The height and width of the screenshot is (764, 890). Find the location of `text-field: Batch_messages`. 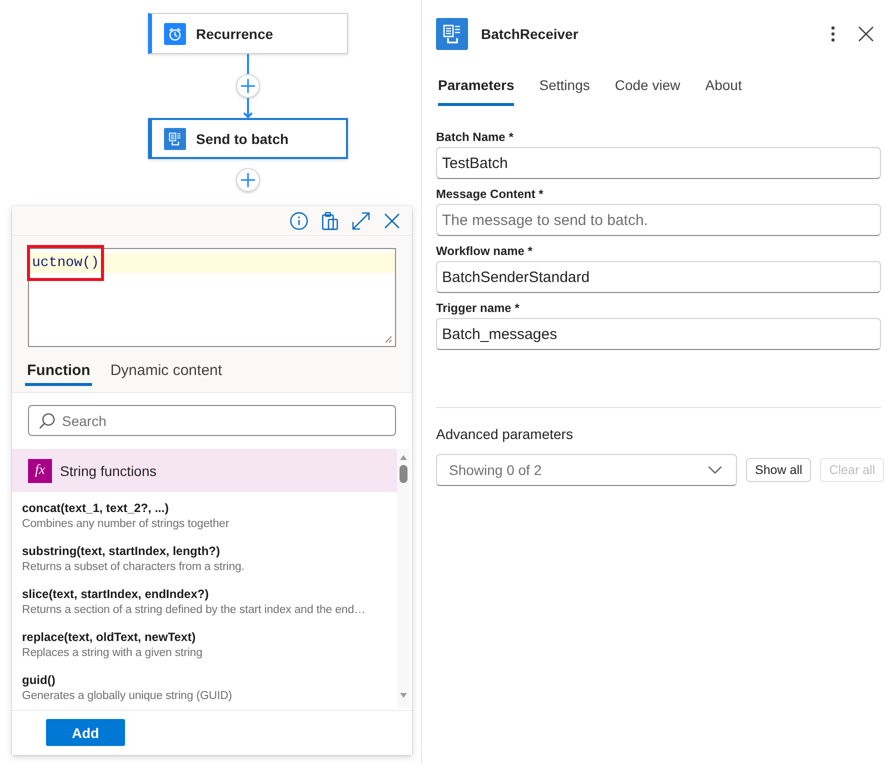

text-field: Batch_messages is located at coordinates (658, 334).